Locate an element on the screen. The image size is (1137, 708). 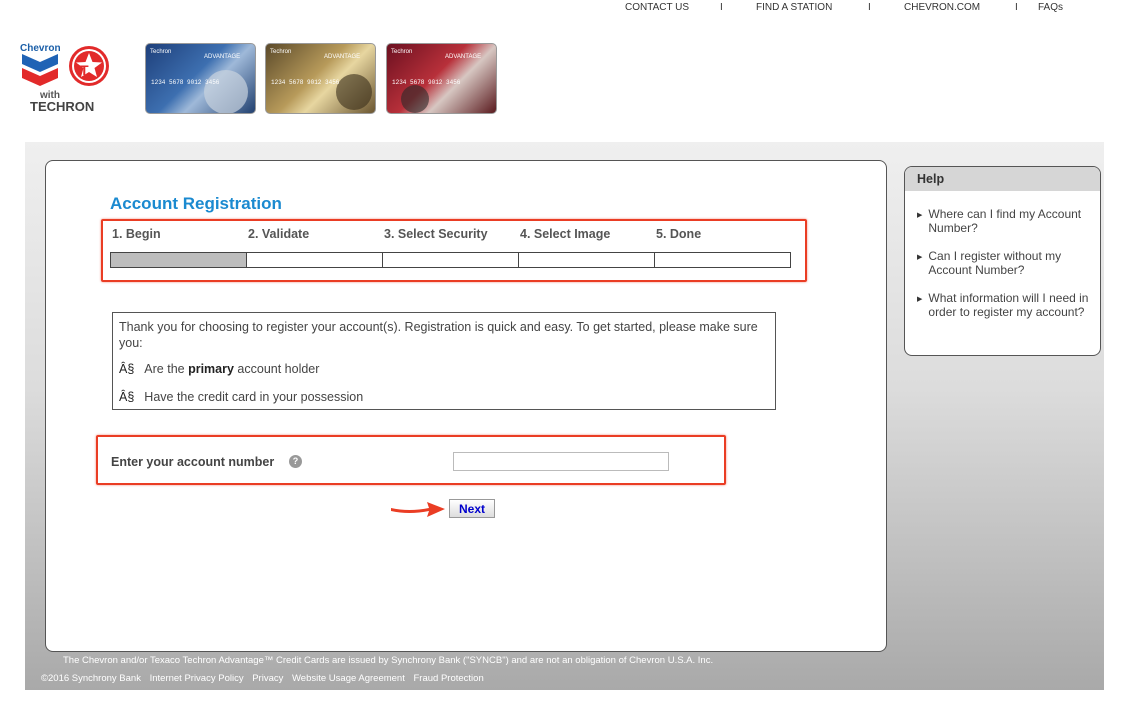
privacy-link: Privacy is located at coordinates (267, 678).